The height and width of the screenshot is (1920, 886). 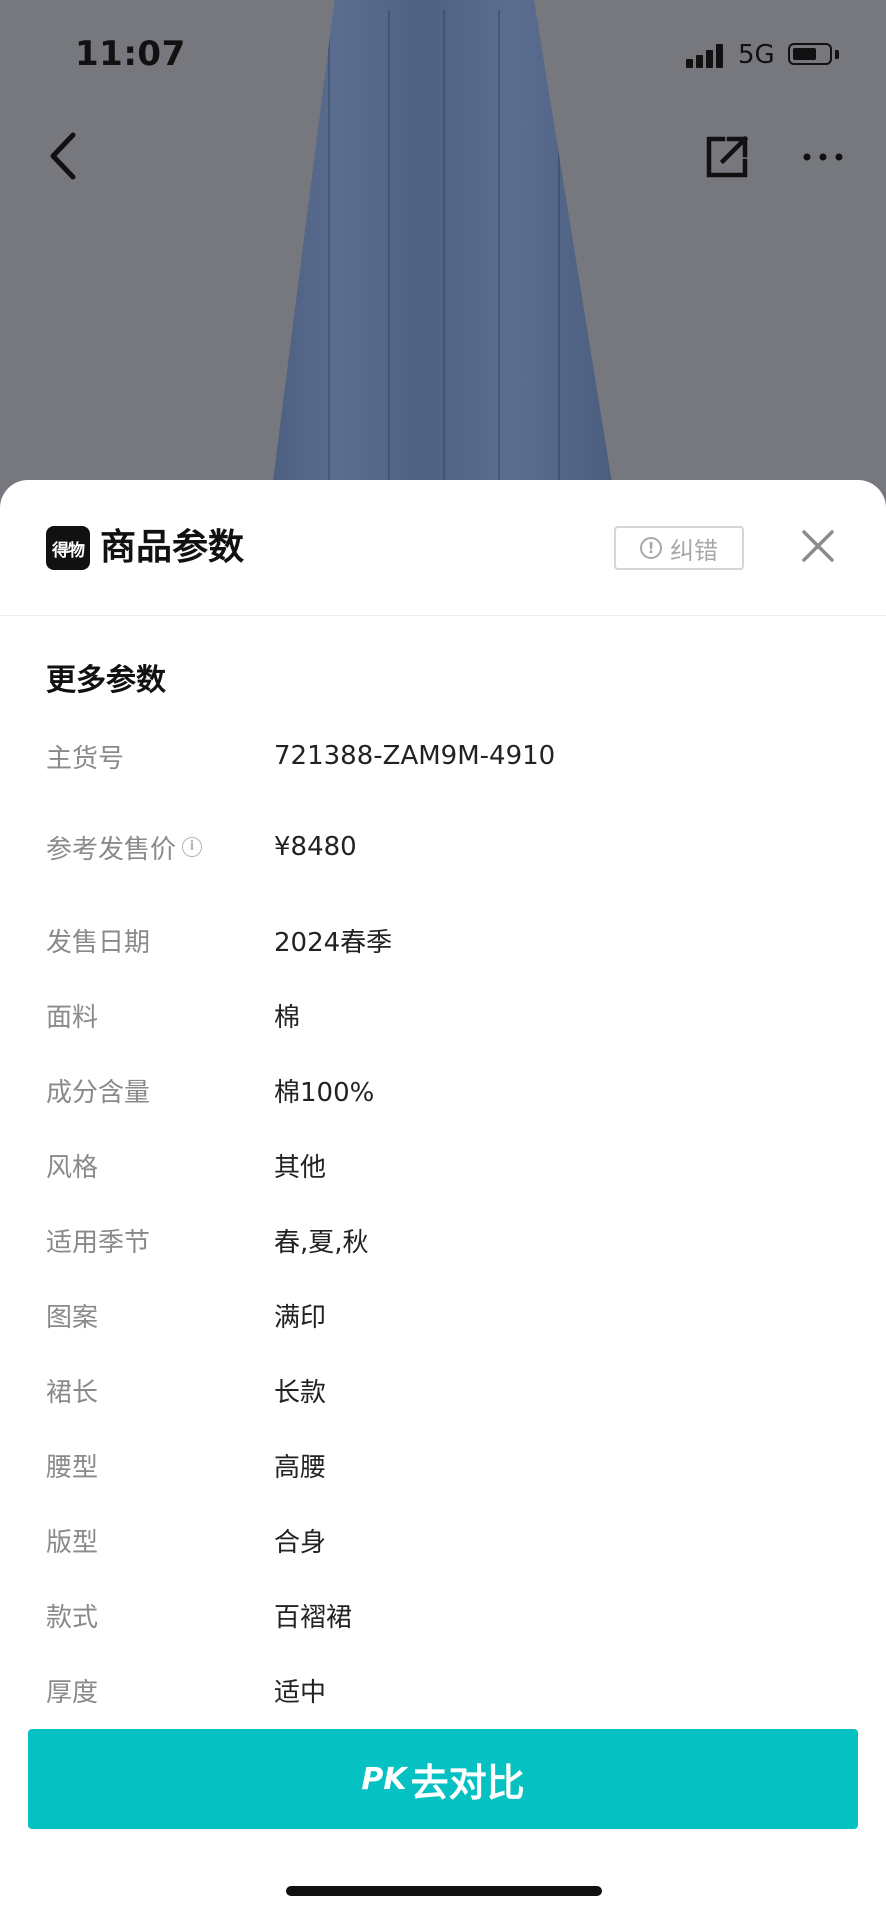 What do you see at coordinates (72, 1692) in the screenshot?
I see `param-label-text: 厚度` at bounding box center [72, 1692].